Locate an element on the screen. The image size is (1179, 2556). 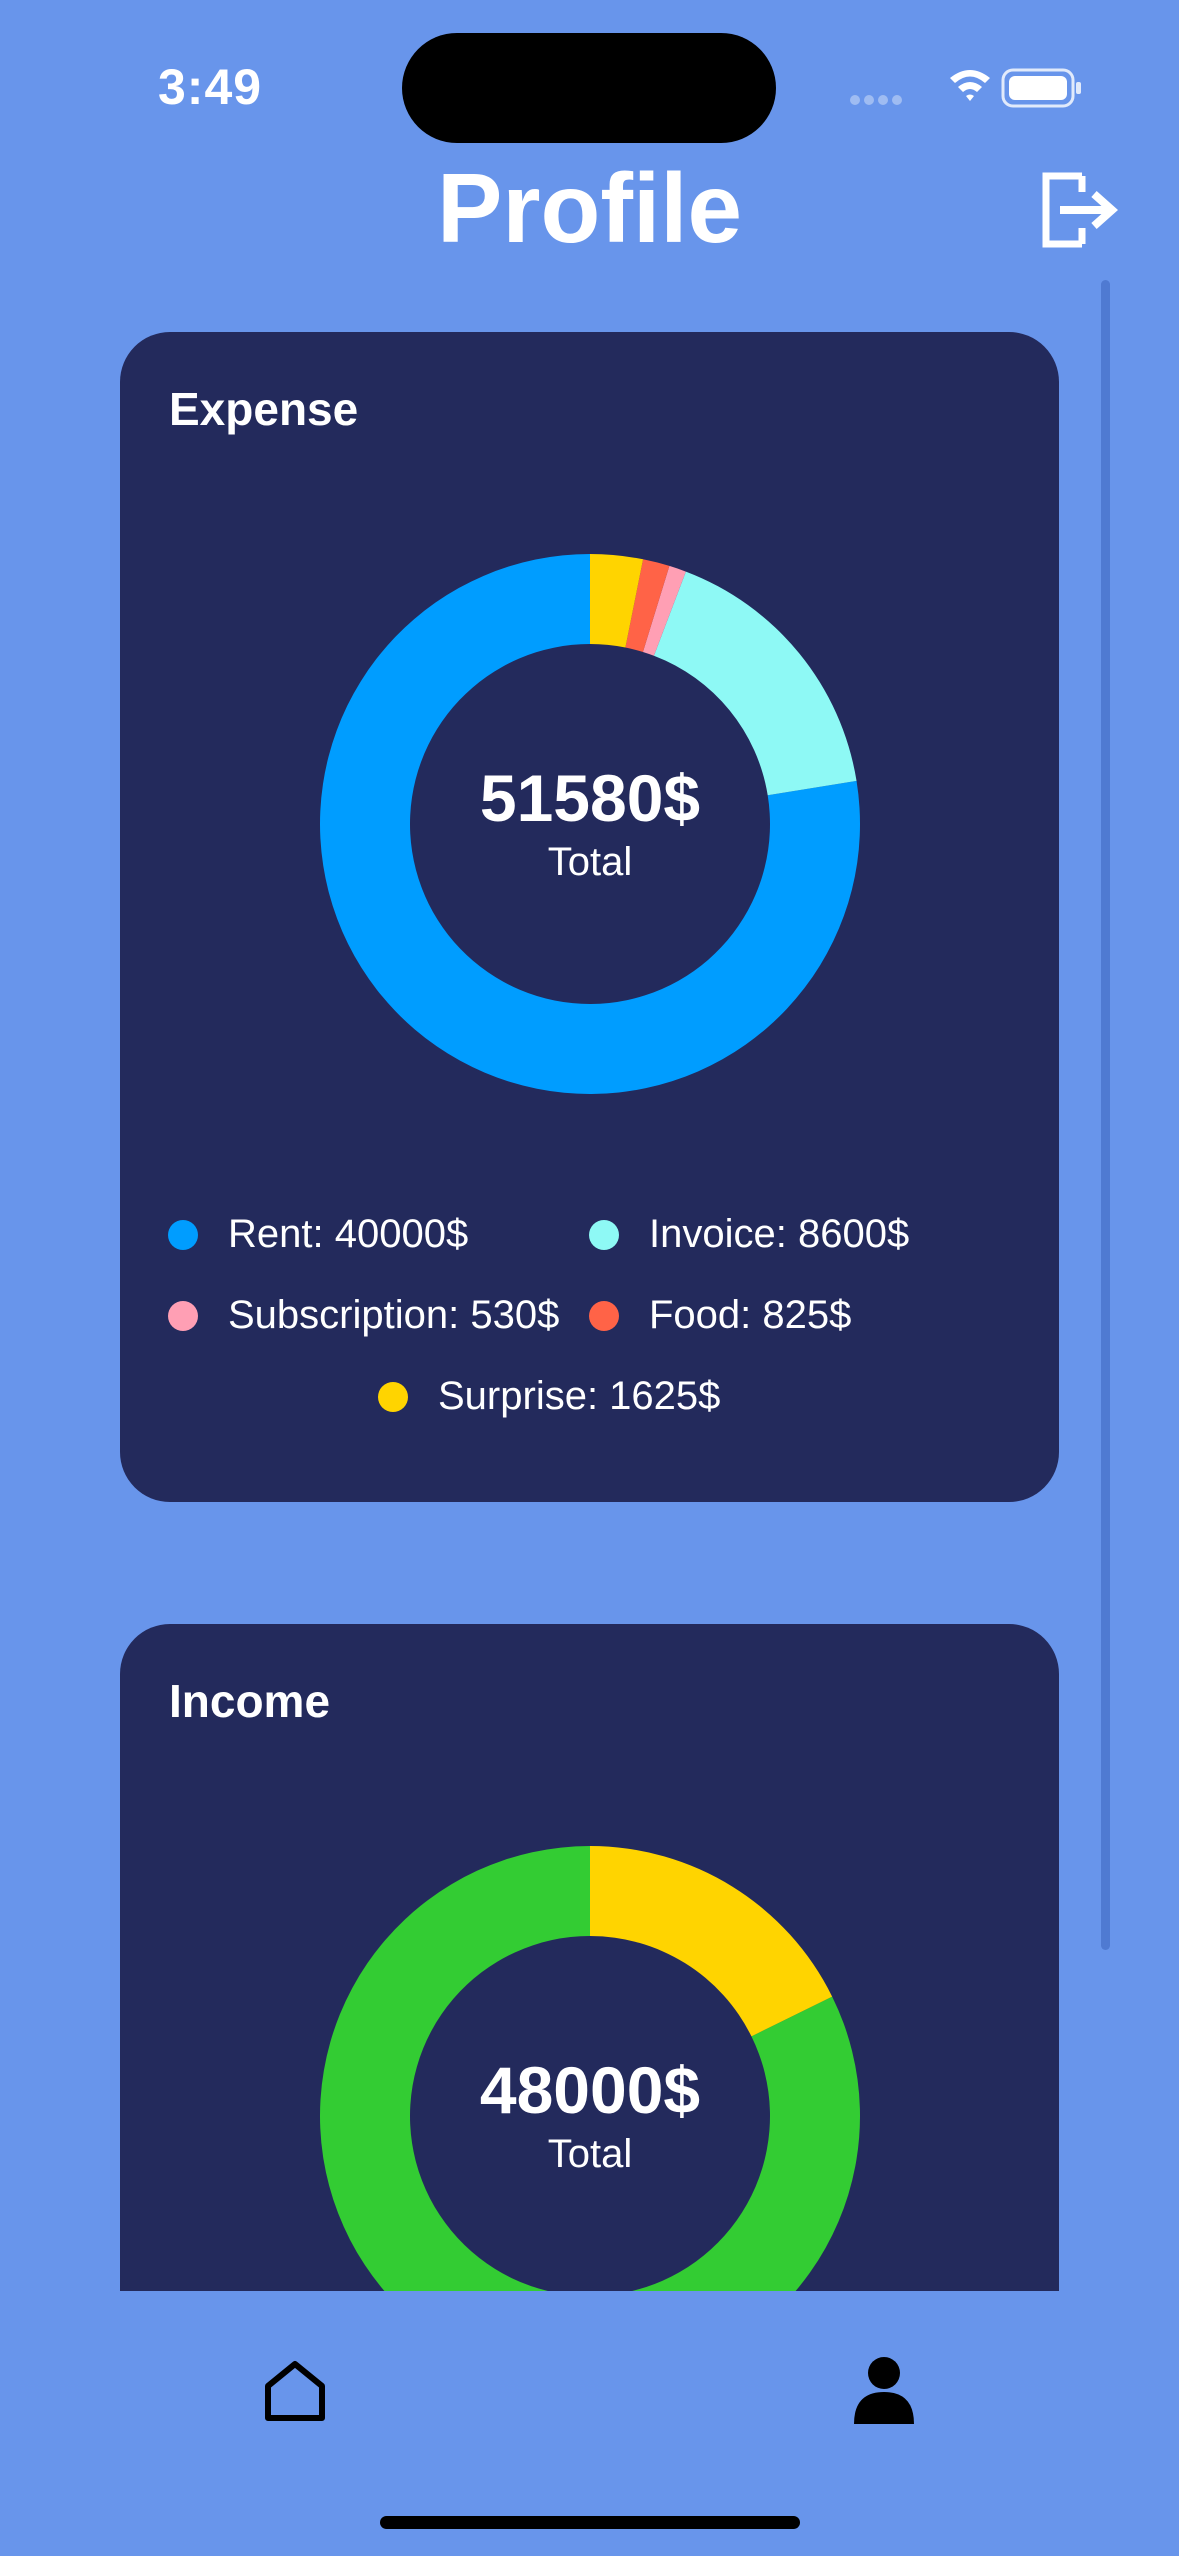
income-total-value: 48000$ is located at coordinates (590, 2090).